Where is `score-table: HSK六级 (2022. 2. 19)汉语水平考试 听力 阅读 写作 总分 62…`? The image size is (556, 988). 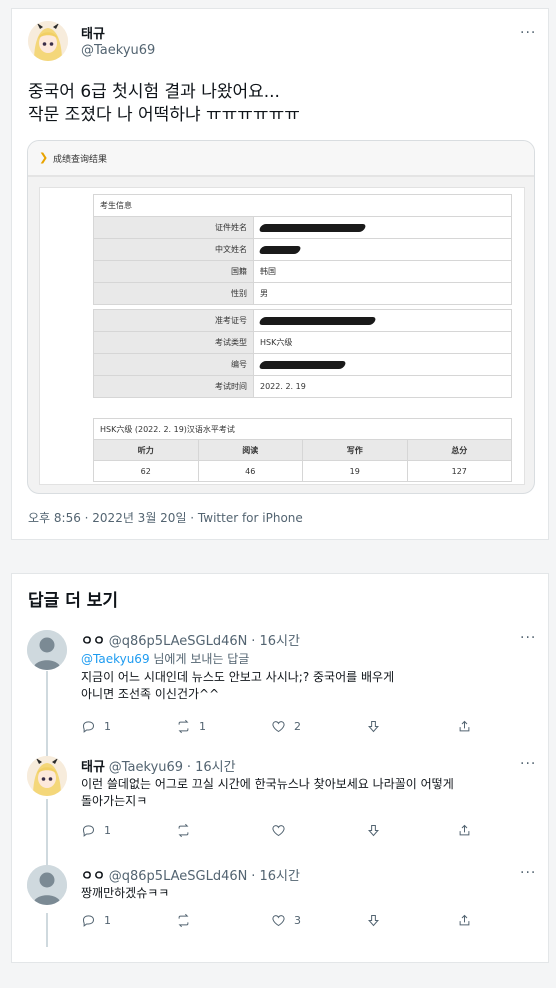 score-table: HSK六级 (2022. 2. 19)汉语水平考试 听力 阅读 写作 总分 62… is located at coordinates (302, 450).